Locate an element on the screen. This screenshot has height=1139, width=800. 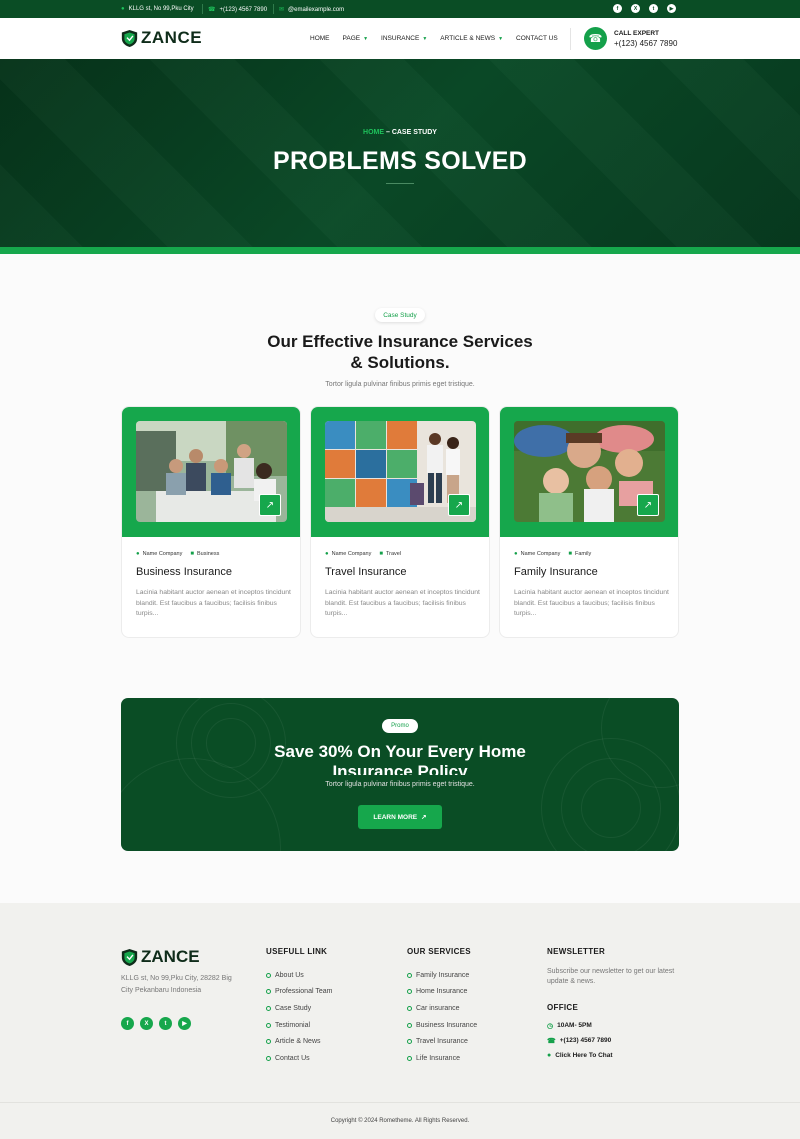
card-category: Travel is located at coordinates (393, 554).